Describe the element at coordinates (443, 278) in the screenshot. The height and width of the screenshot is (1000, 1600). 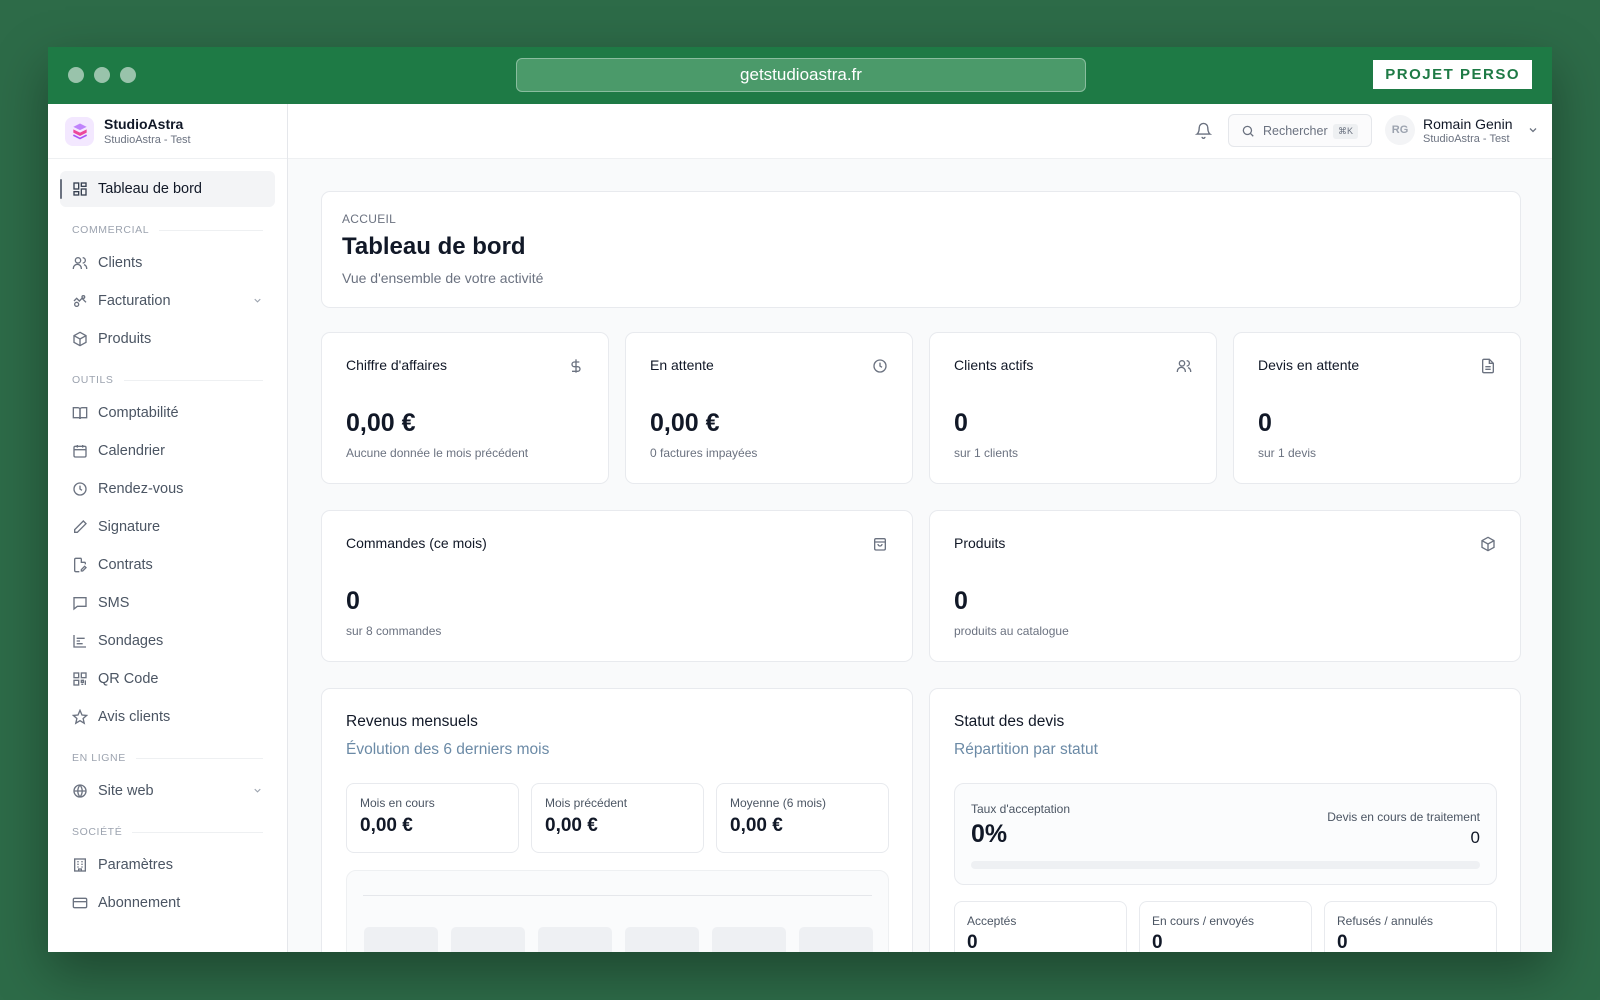
I see `page-subtitle: Vue d'ensemble de votre activité` at that location.